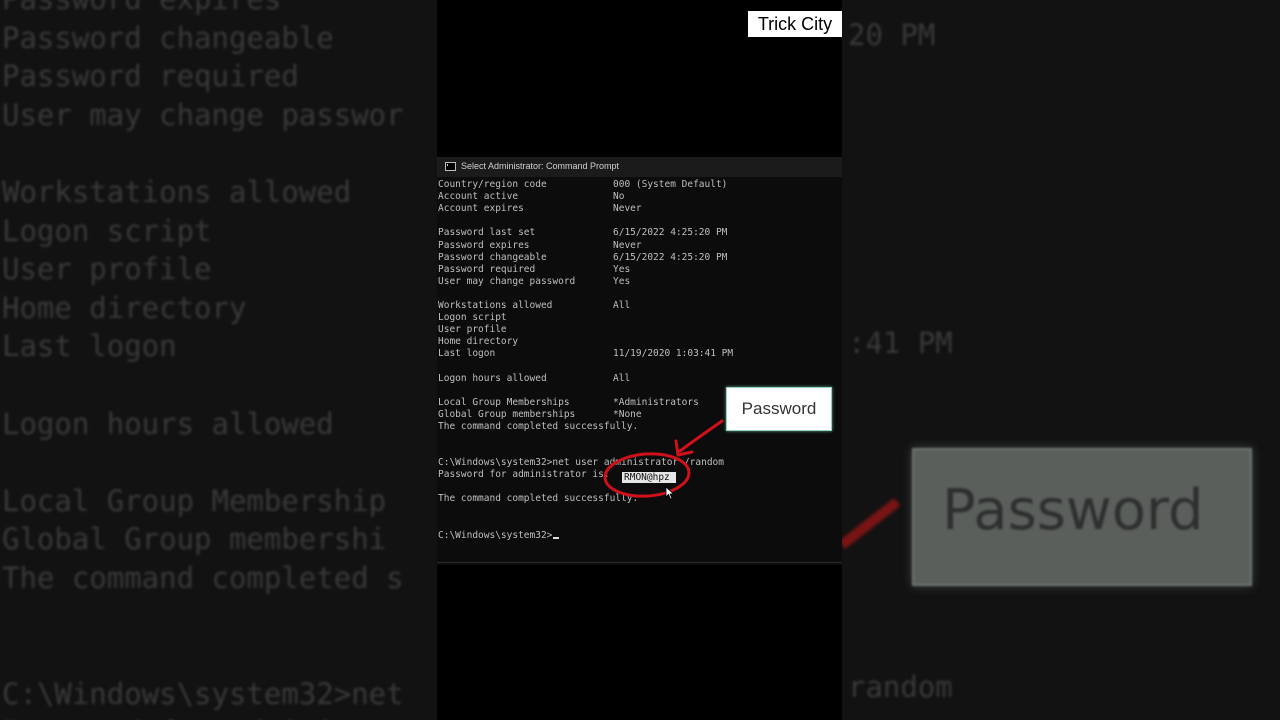 The height and width of the screenshot is (720, 1280). I want to click on field-name: User may change password, so click(507, 281).